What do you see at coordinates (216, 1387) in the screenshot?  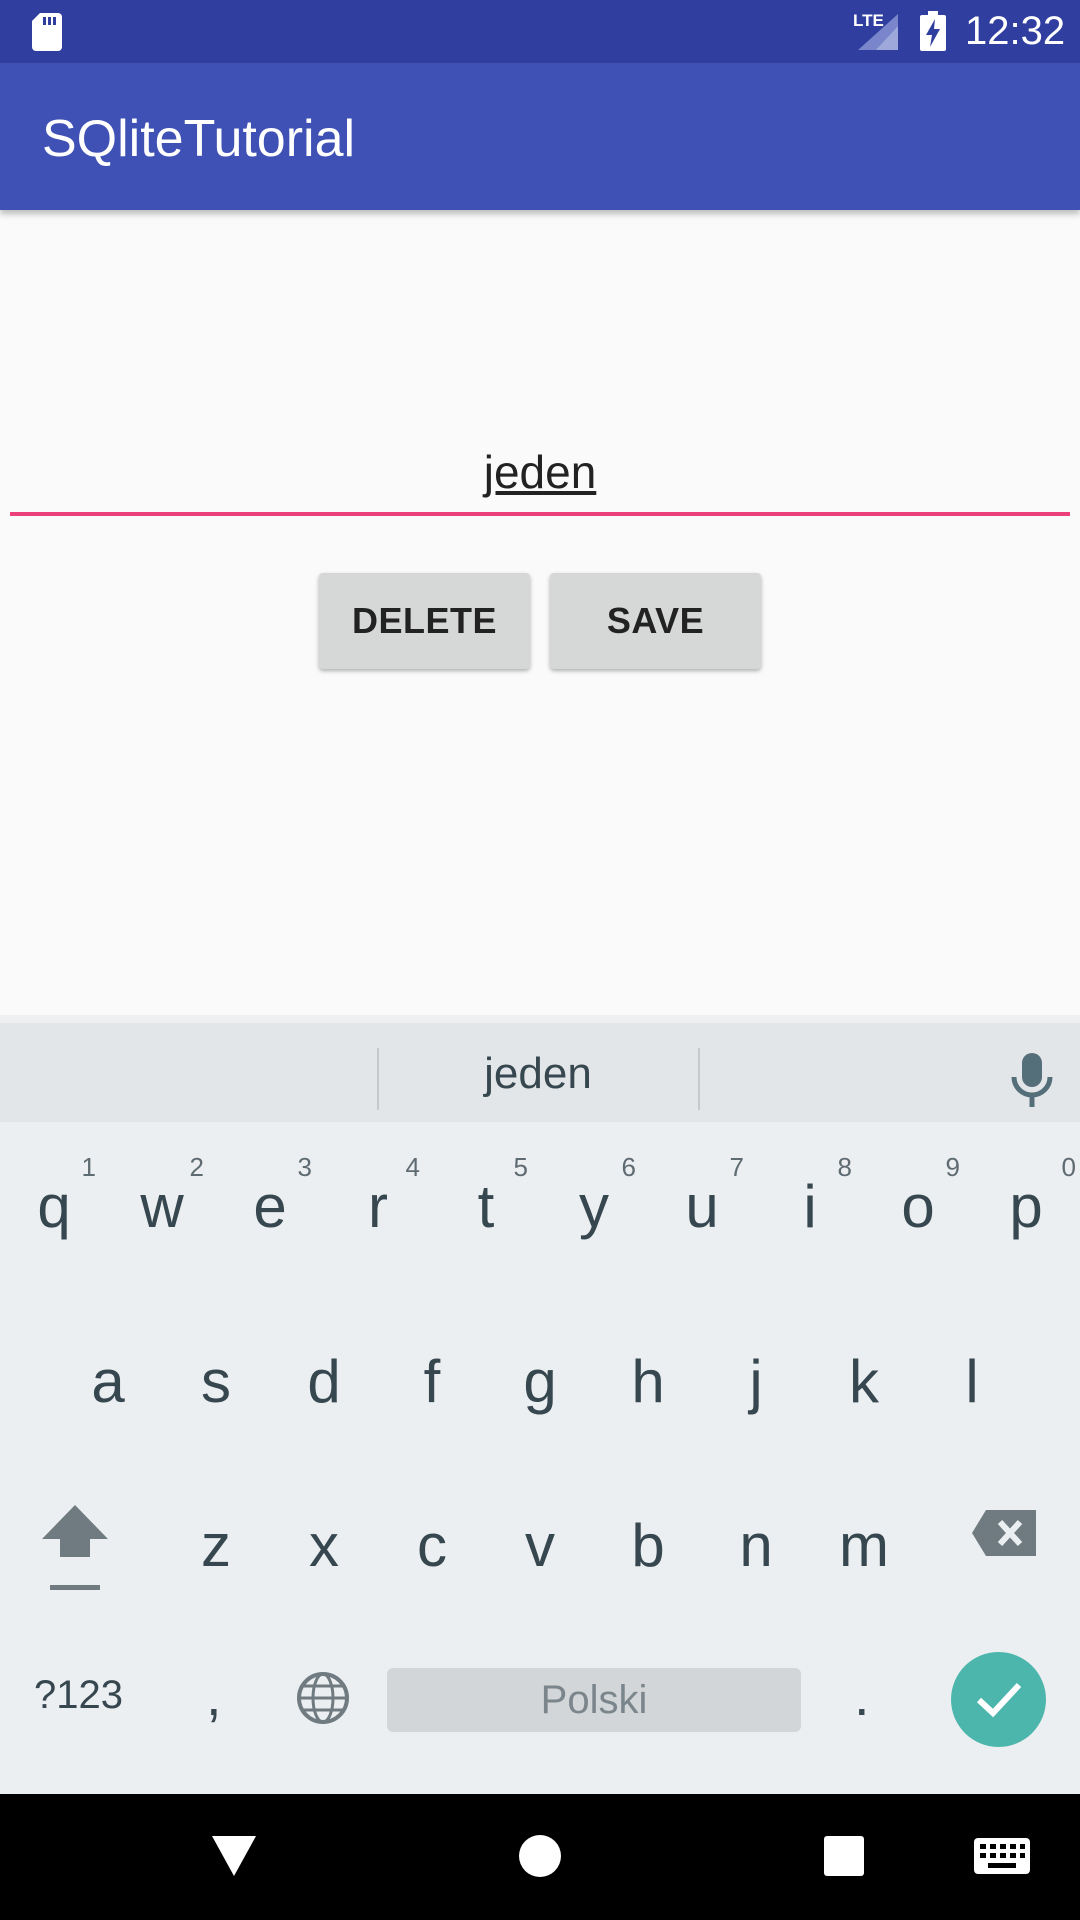 I see `key-s: s` at bounding box center [216, 1387].